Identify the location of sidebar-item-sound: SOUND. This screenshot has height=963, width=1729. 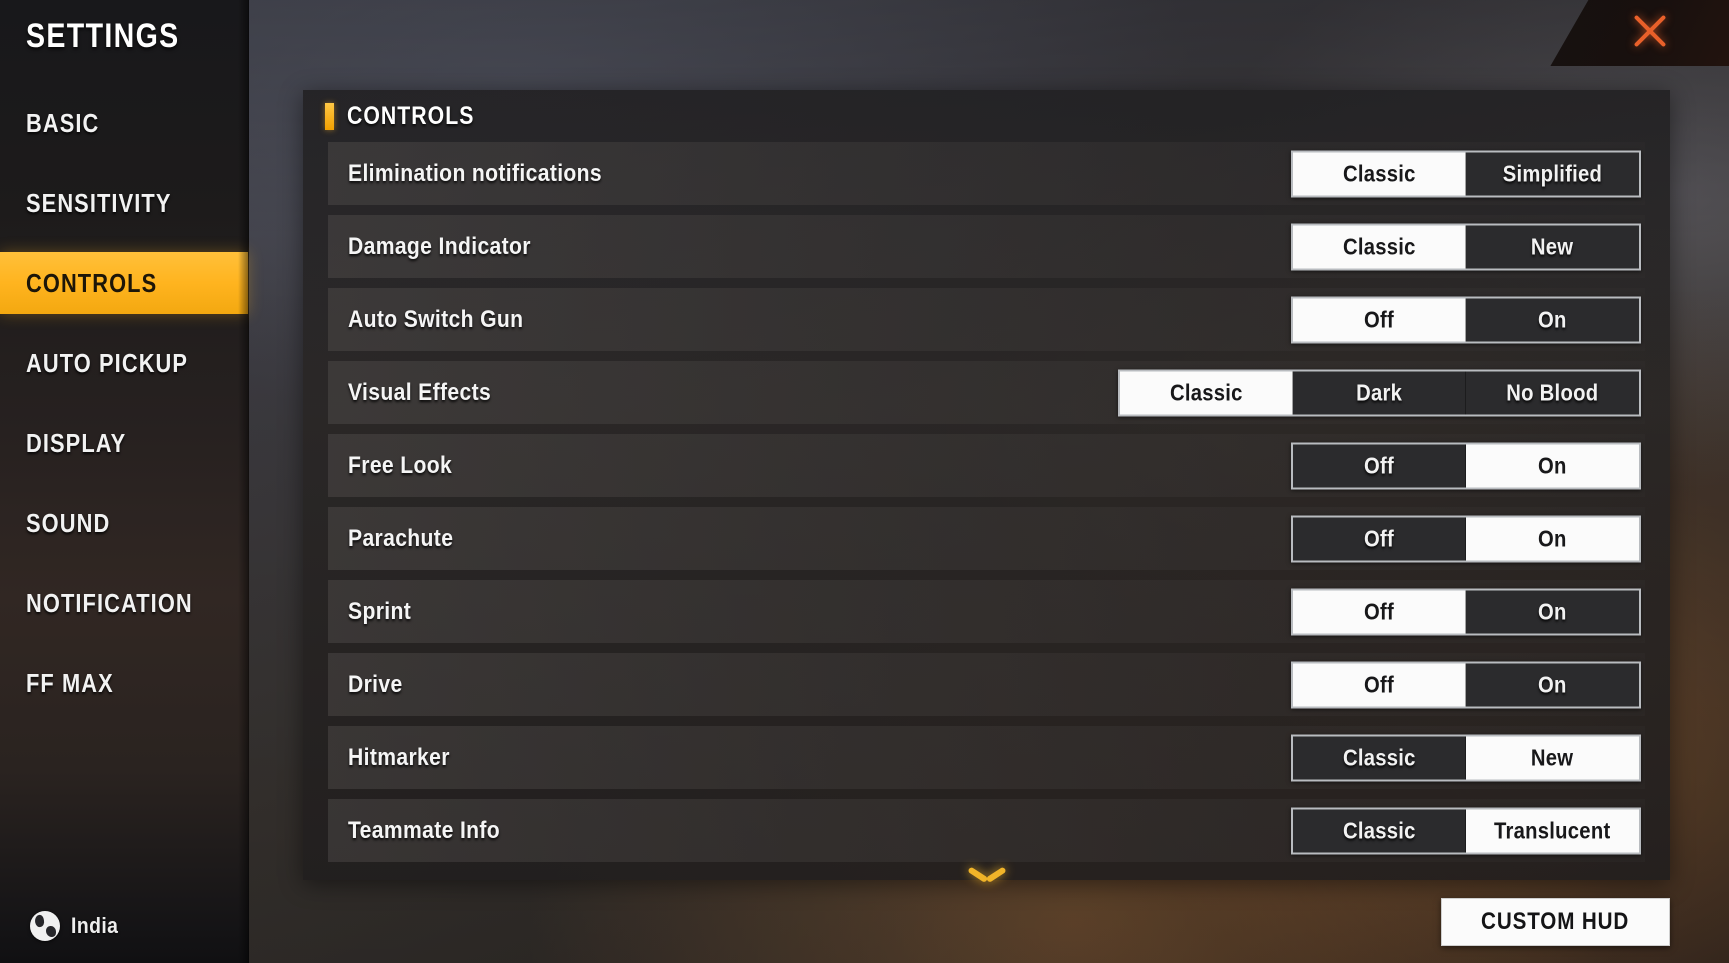
(124, 523).